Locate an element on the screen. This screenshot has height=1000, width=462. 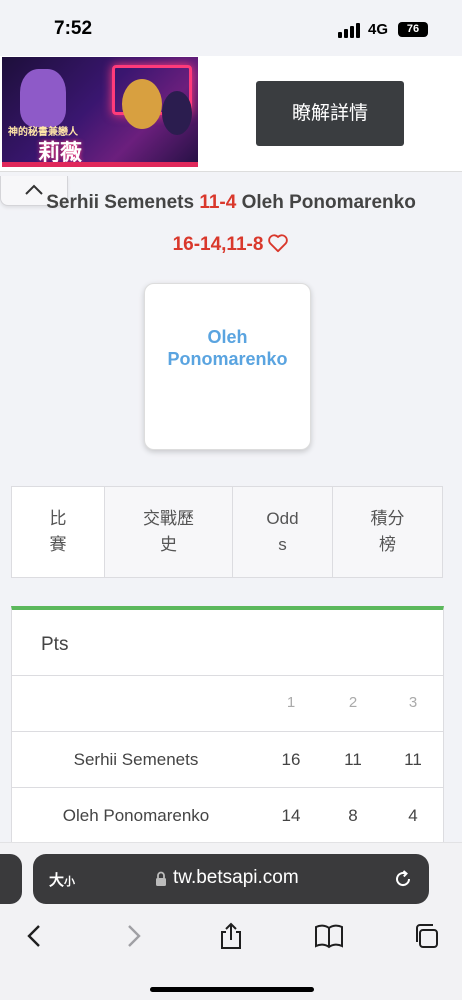
network-type: 4G is located at coordinates (378, 29).